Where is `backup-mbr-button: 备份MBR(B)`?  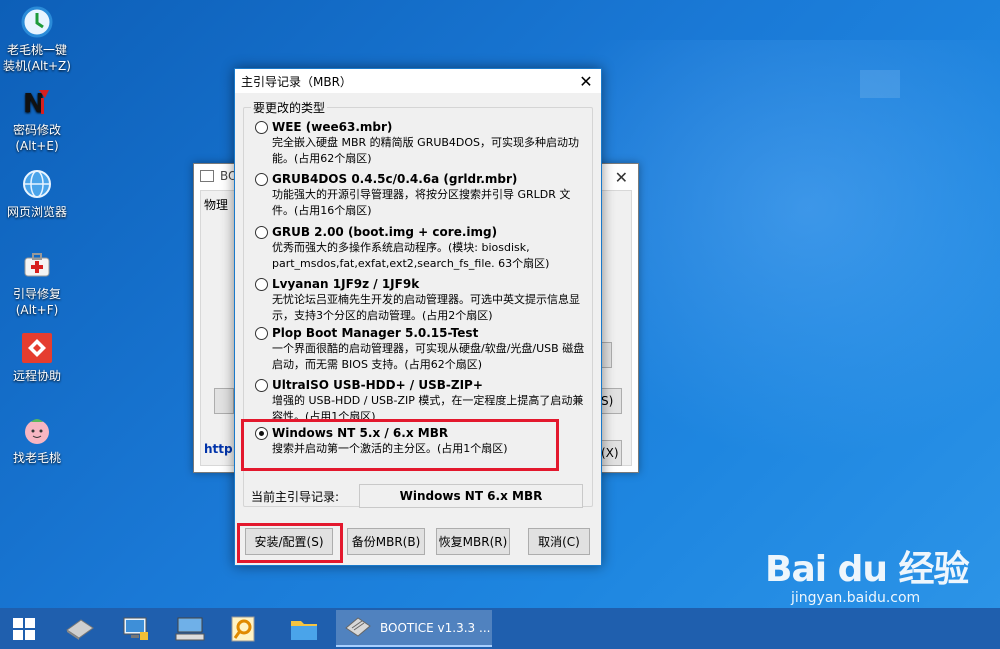
backup-mbr-button: 备份MBR(B) is located at coordinates (386, 541).